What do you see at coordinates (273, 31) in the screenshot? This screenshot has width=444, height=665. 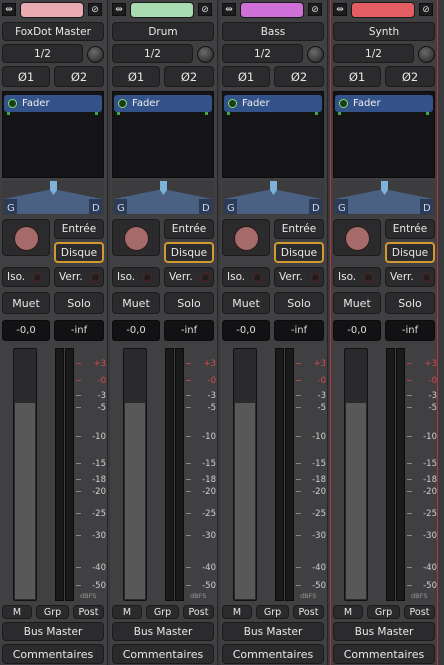 I see `track-name-button: Bass` at bounding box center [273, 31].